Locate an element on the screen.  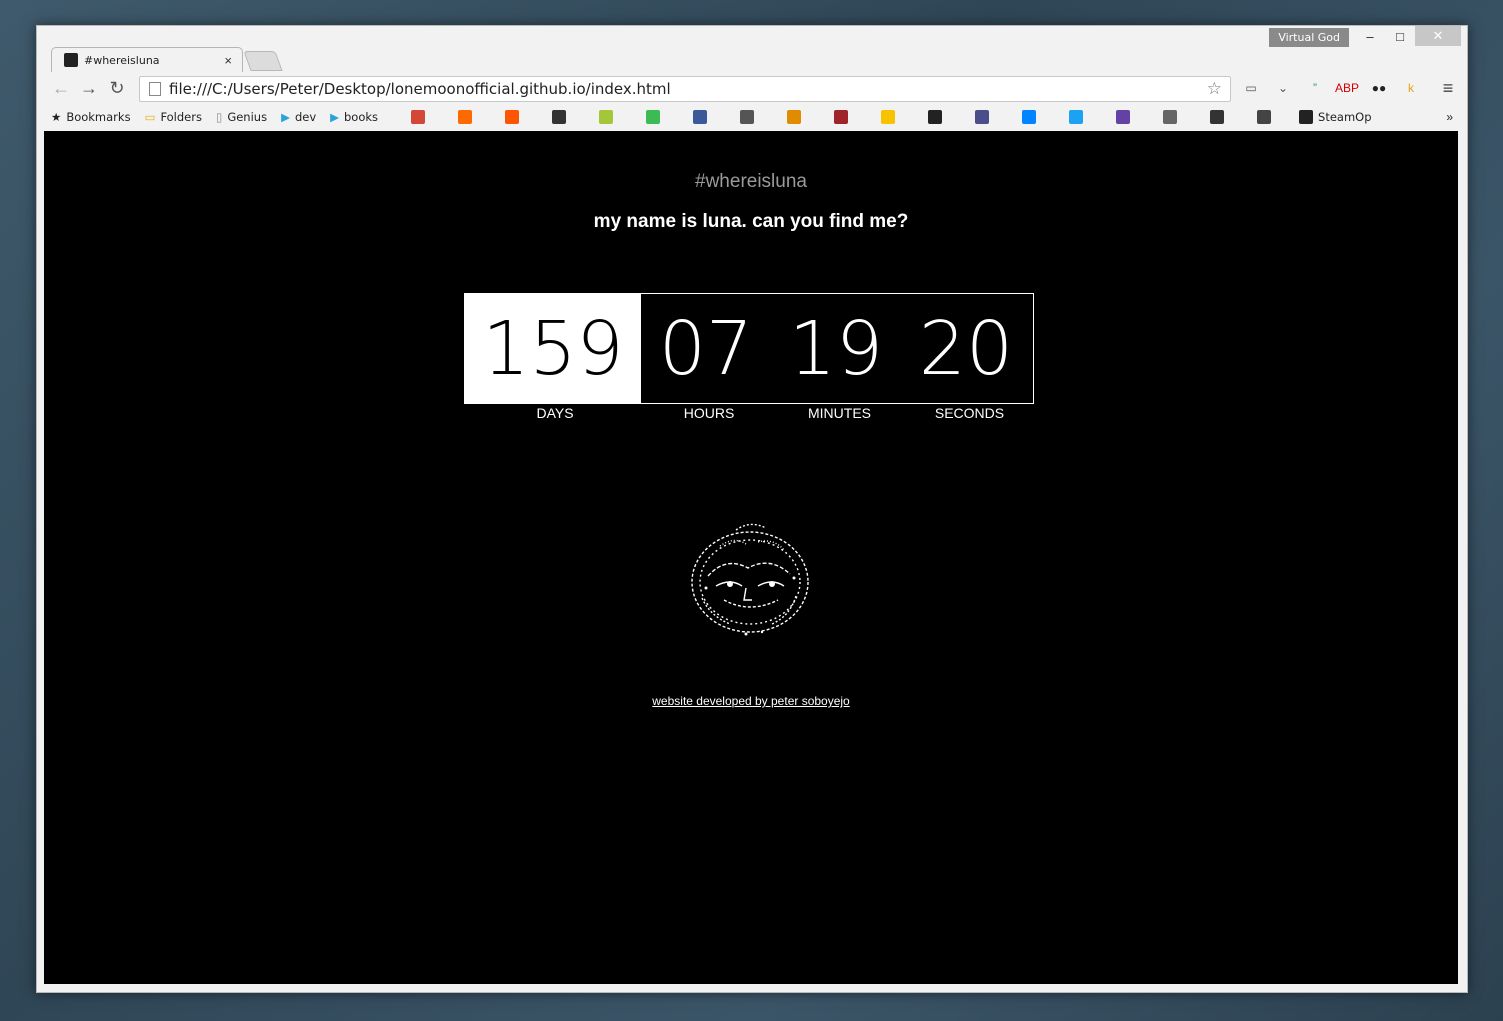
reload-icon: ↻ is located at coordinates (117, 88).